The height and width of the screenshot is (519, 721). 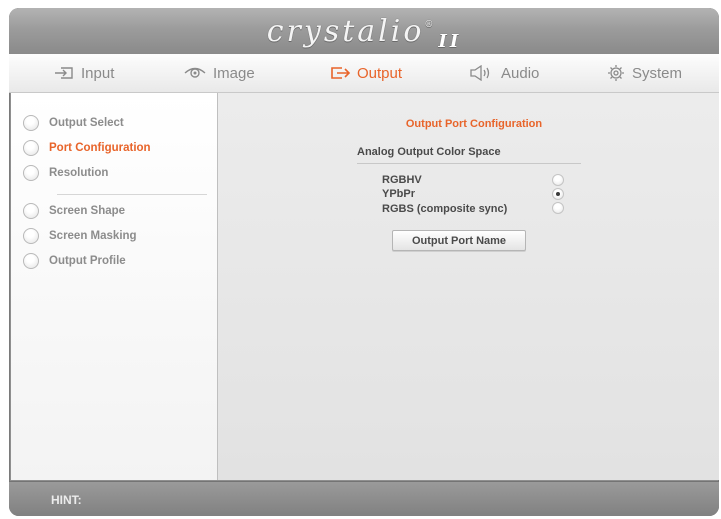 What do you see at coordinates (79, 173) in the screenshot?
I see `sidebar-item-label: Resolution` at bounding box center [79, 173].